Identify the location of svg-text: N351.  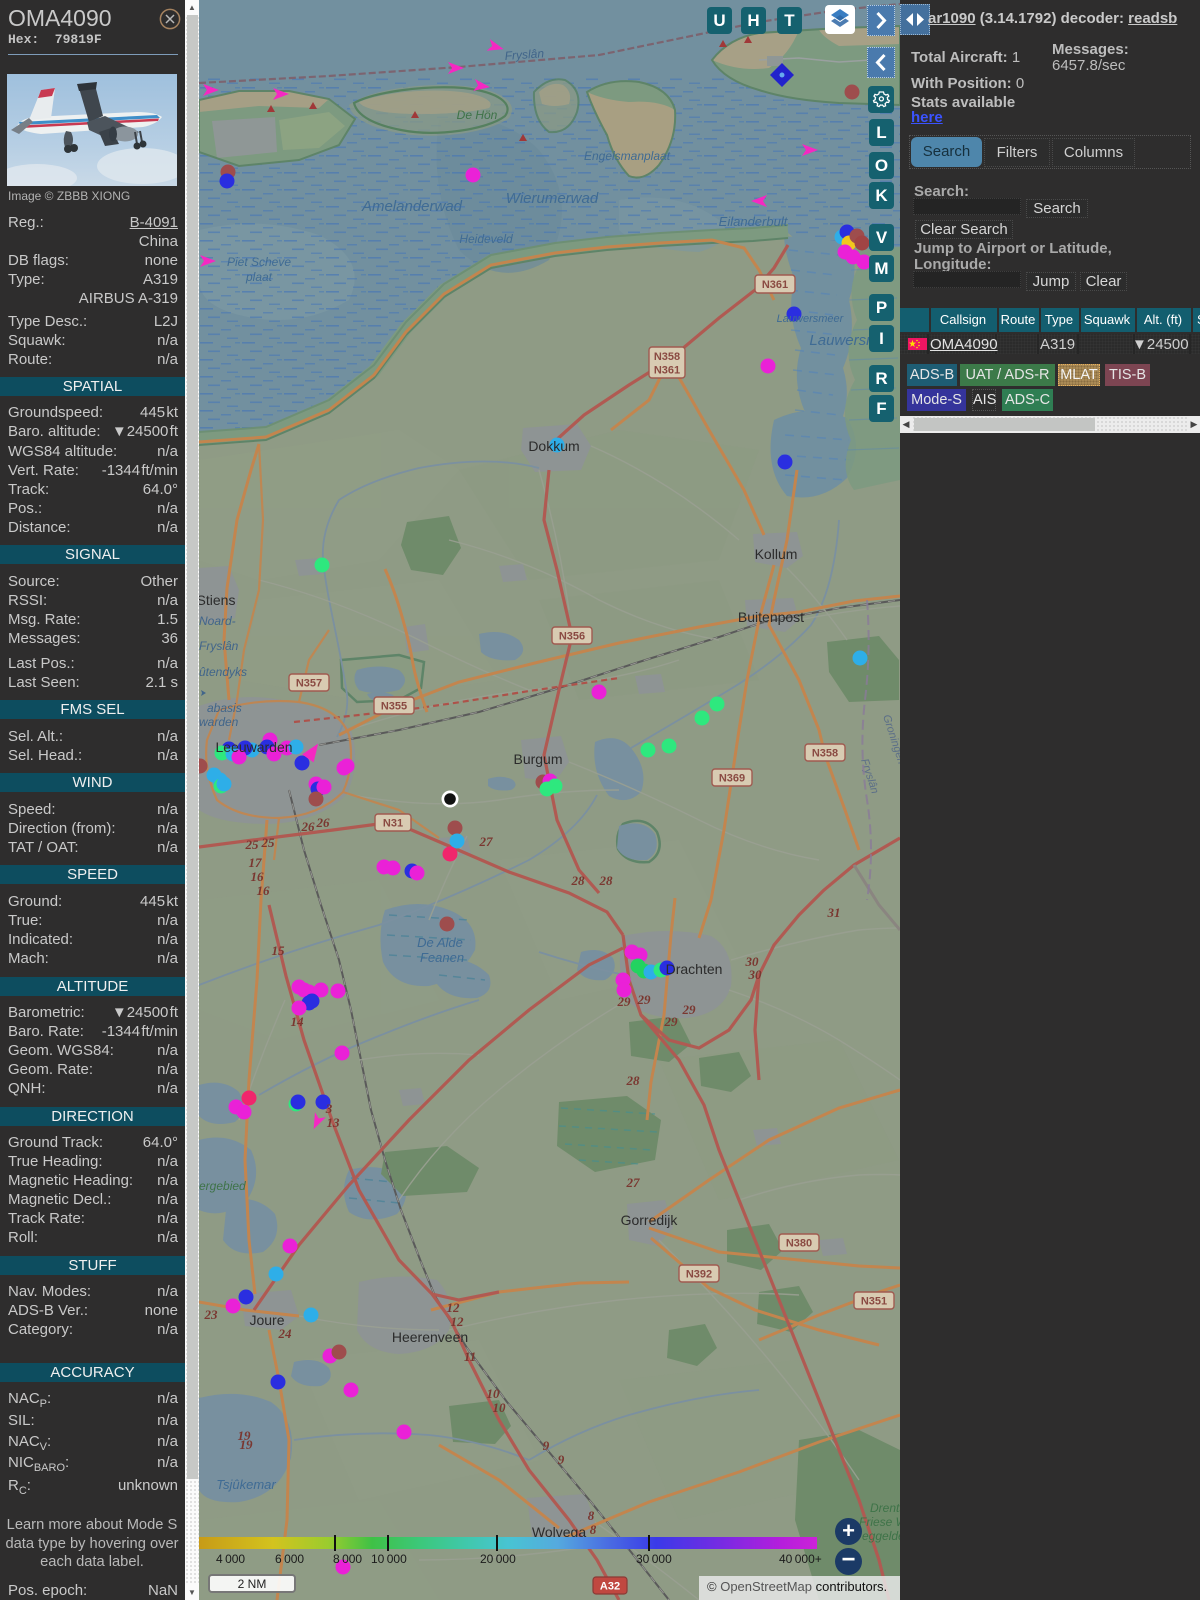
(874, 1302).